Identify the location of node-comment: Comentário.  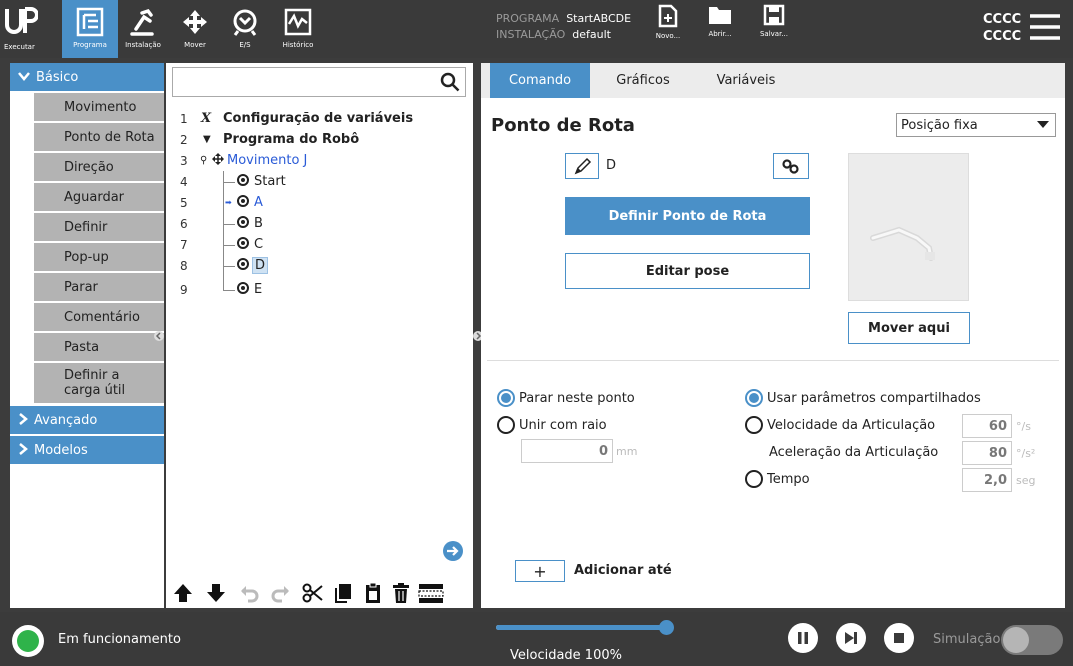
(99, 318).